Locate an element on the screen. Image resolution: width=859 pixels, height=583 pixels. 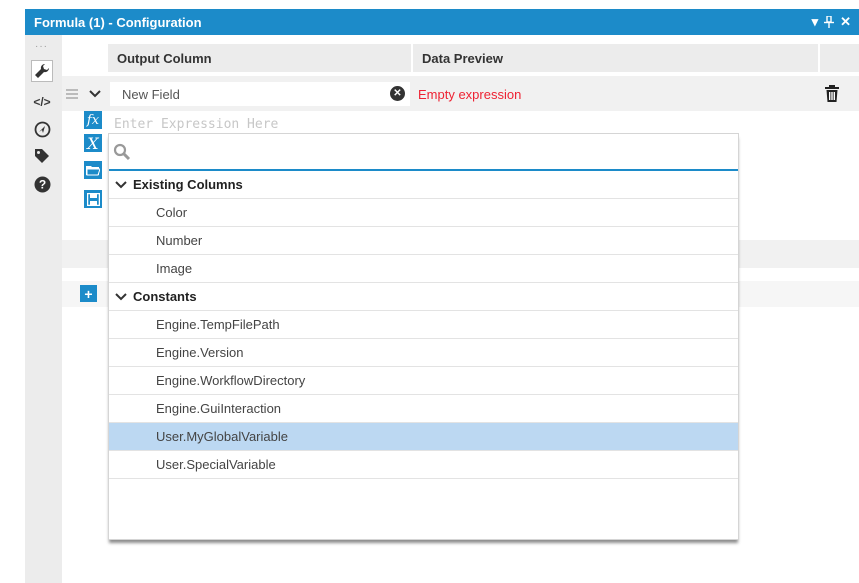
search-icon is located at coordinates (122, 152).